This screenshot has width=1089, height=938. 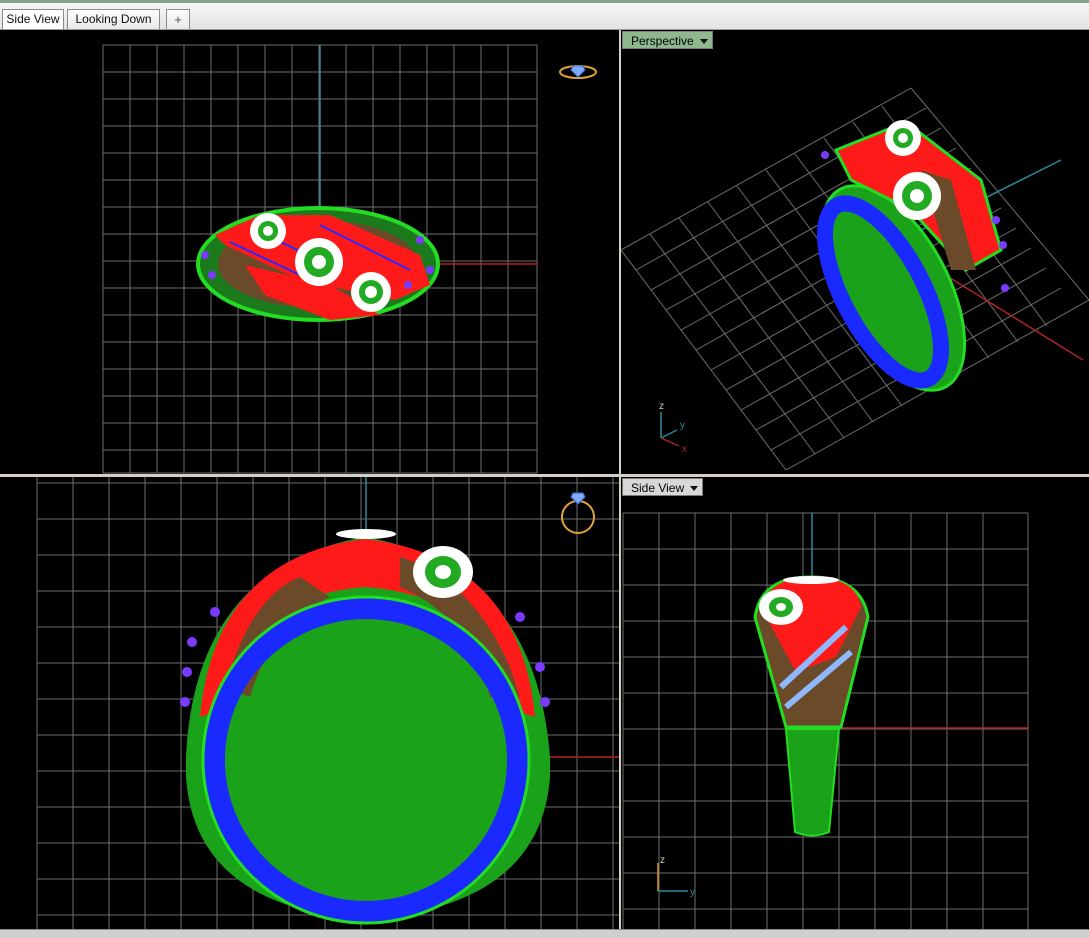 What do you see at coordinates (33, 19) in the screenshot?
I see `tab-side-view: Side View` at bounding box center [33, 19].